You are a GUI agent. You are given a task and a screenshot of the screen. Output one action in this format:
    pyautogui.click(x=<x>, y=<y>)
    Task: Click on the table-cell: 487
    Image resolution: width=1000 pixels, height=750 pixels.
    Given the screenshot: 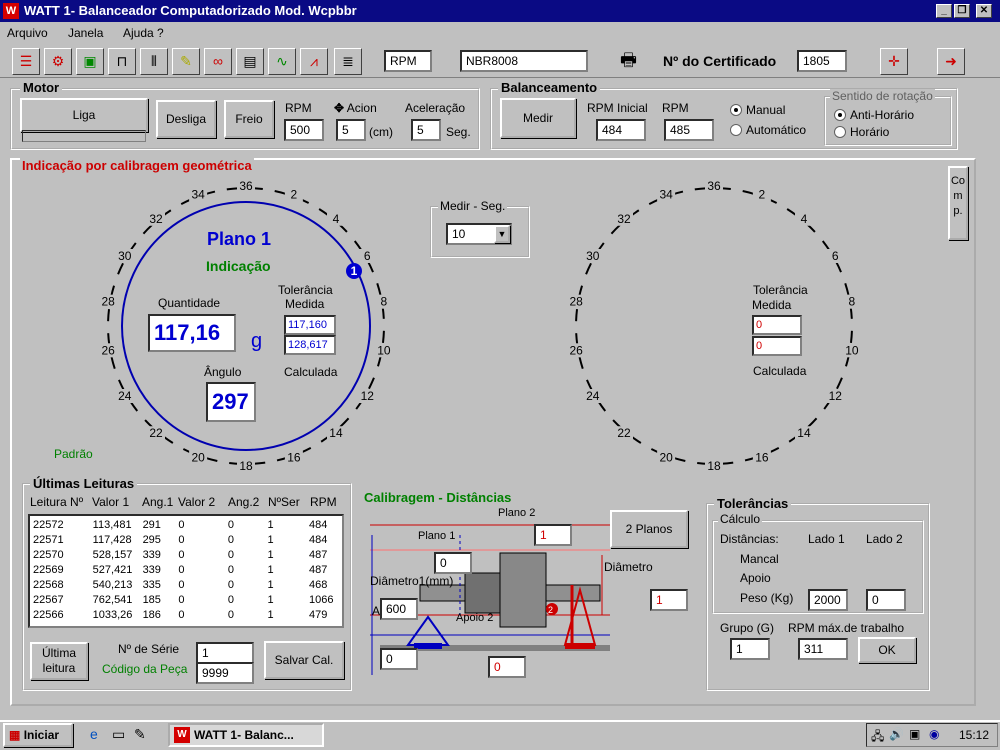 What is the action you would take?
    pyautogui.click(x=318, y=554)
    